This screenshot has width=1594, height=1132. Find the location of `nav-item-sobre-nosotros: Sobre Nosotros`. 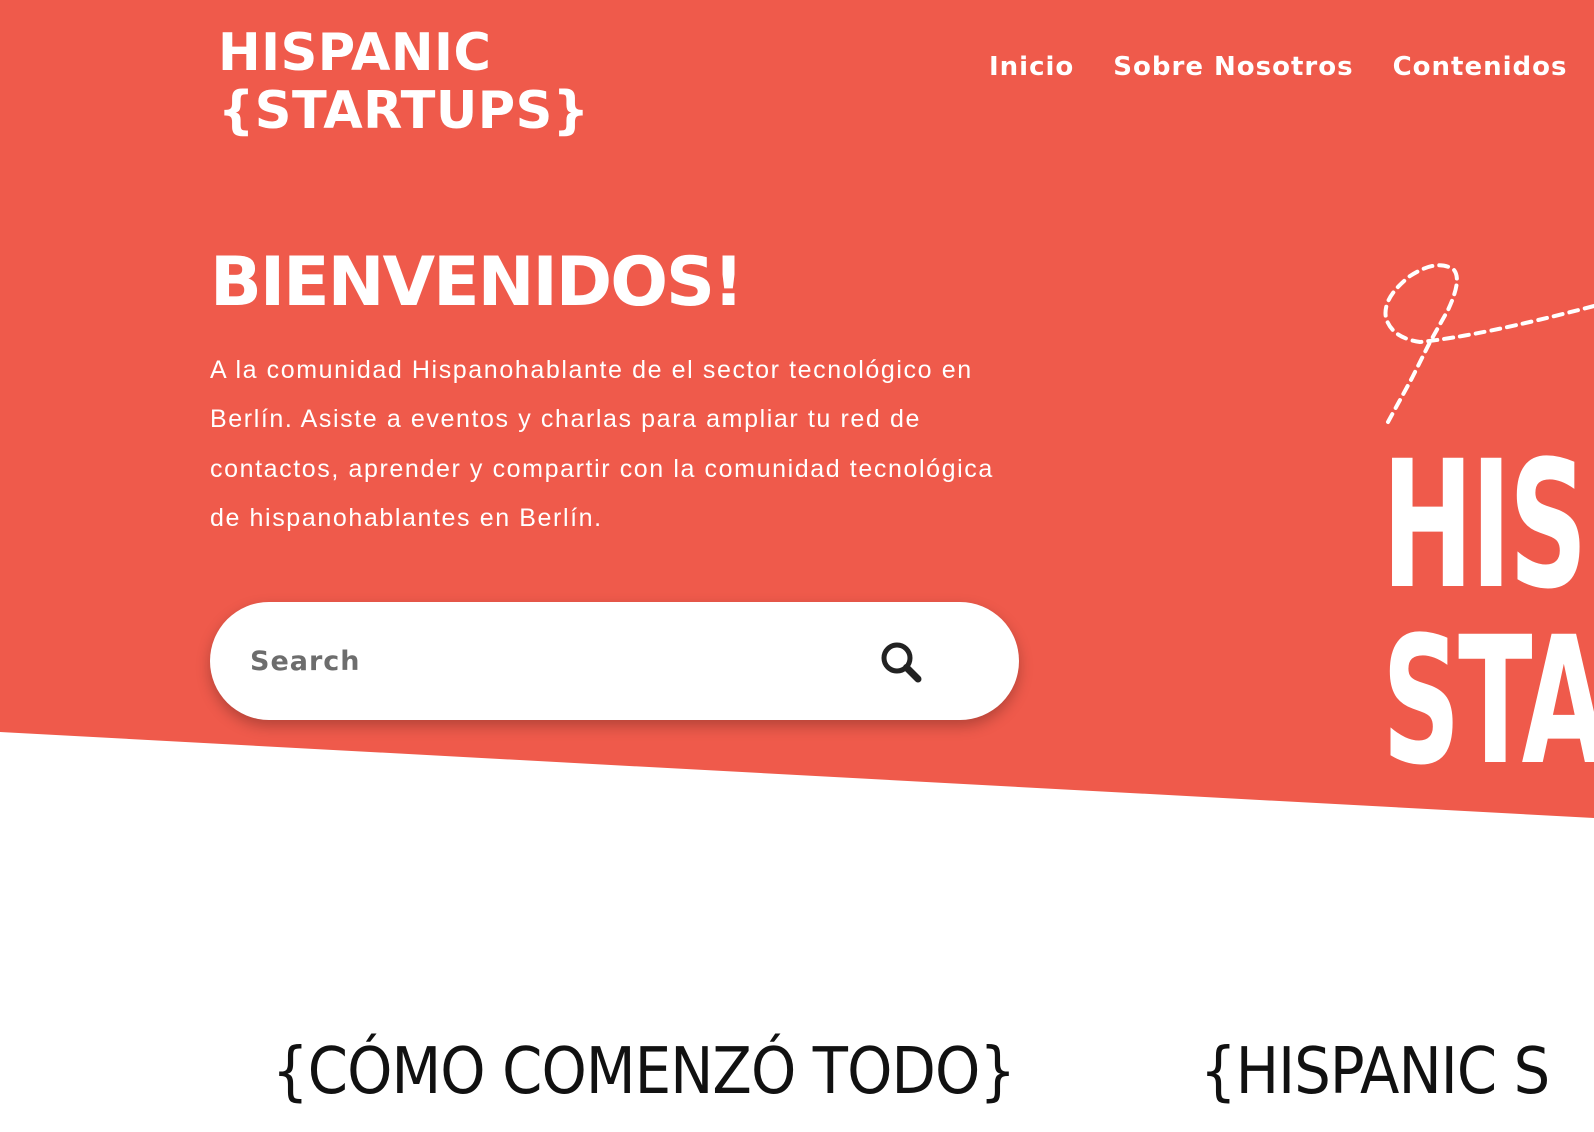

nav-item-sobre-nosotros: Sobre Nosotros is located at coordinates (1233, 67).